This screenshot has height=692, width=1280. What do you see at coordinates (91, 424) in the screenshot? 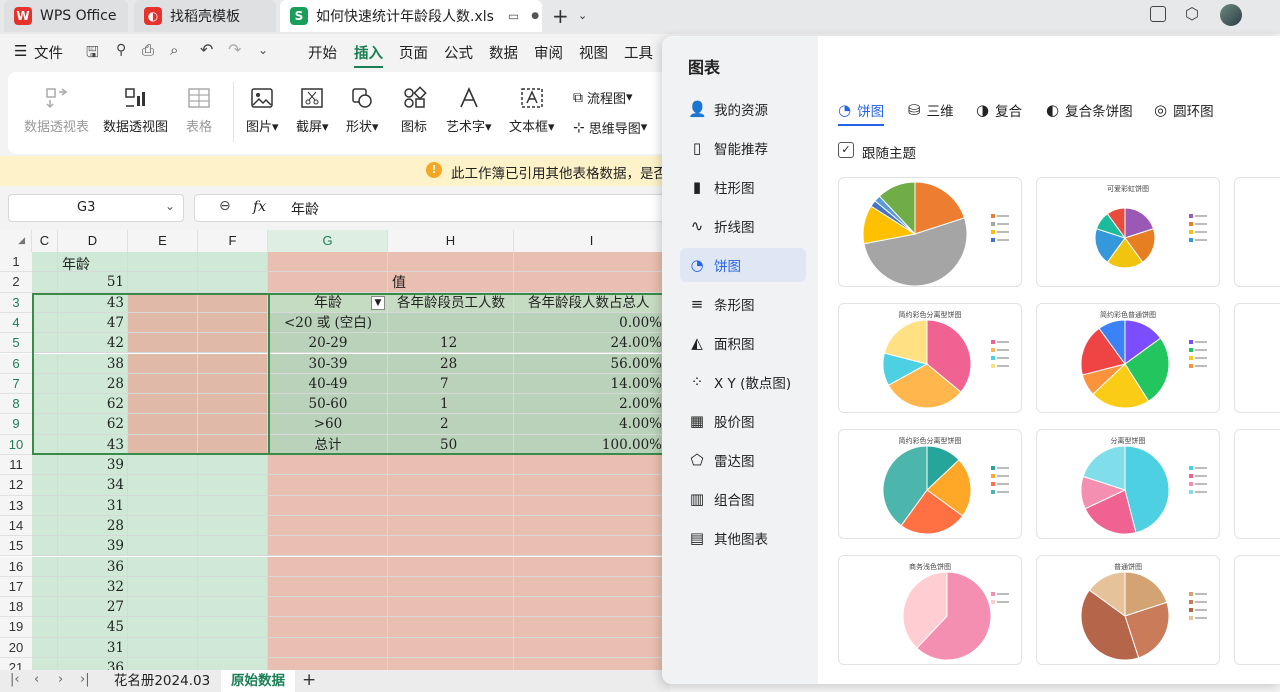
I see `cell-d-value: 62` at bounding box center [91, 424].